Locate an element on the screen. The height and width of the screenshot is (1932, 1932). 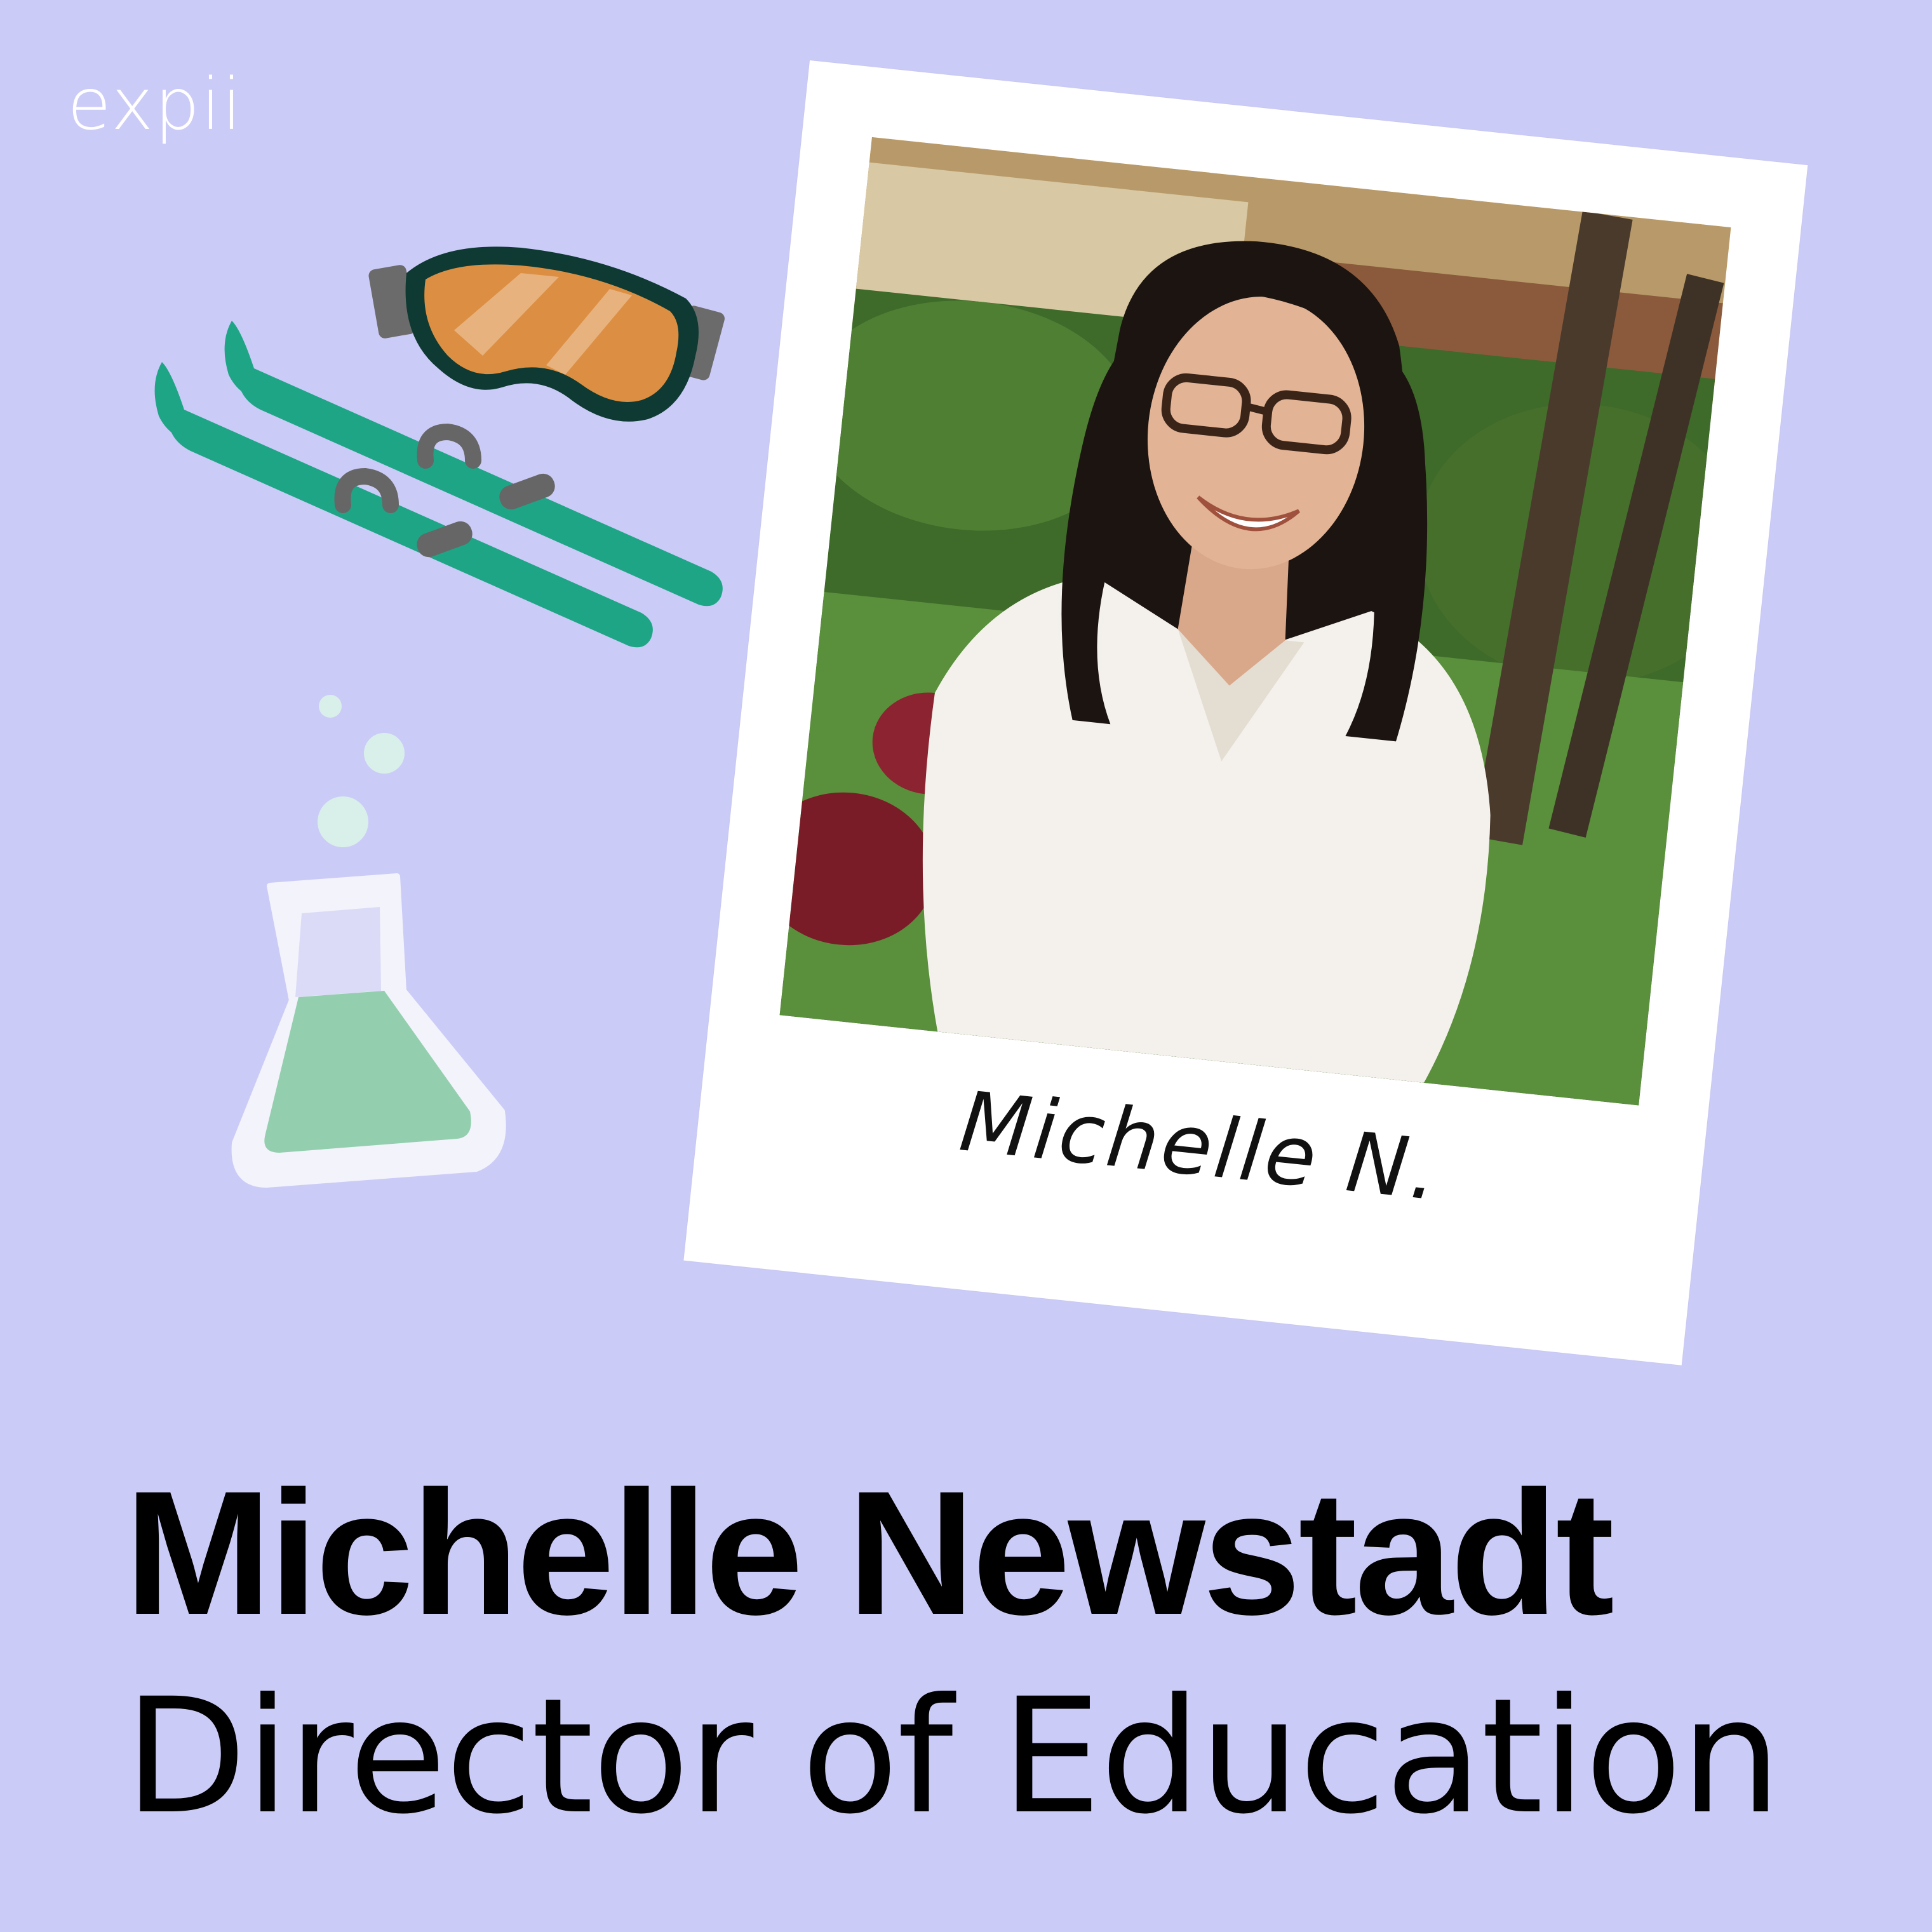
person-title: Director of Education is located at coordinates (952, 1756).